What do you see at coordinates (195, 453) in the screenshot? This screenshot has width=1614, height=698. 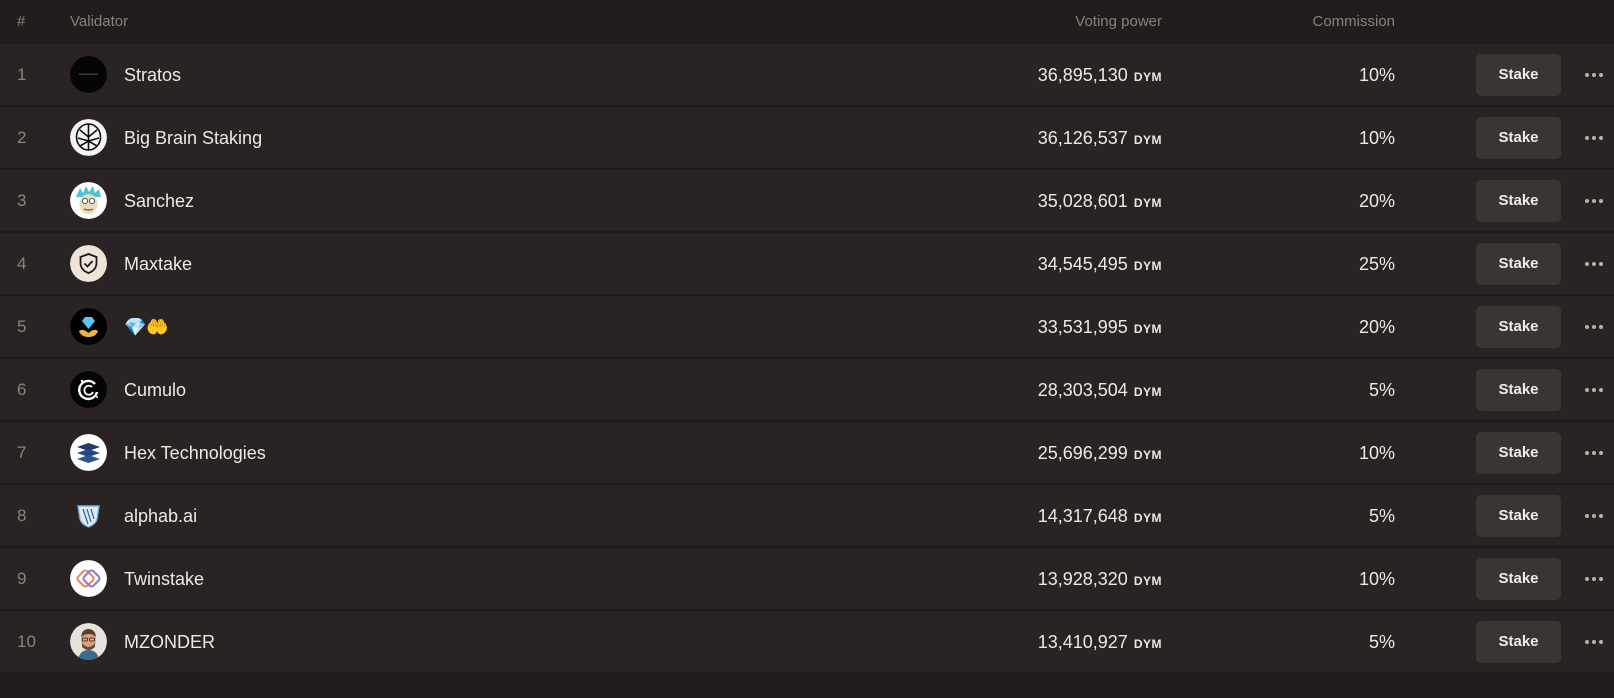 I see `validator-name: Hex Technologies` at bounding box center [195, 453].